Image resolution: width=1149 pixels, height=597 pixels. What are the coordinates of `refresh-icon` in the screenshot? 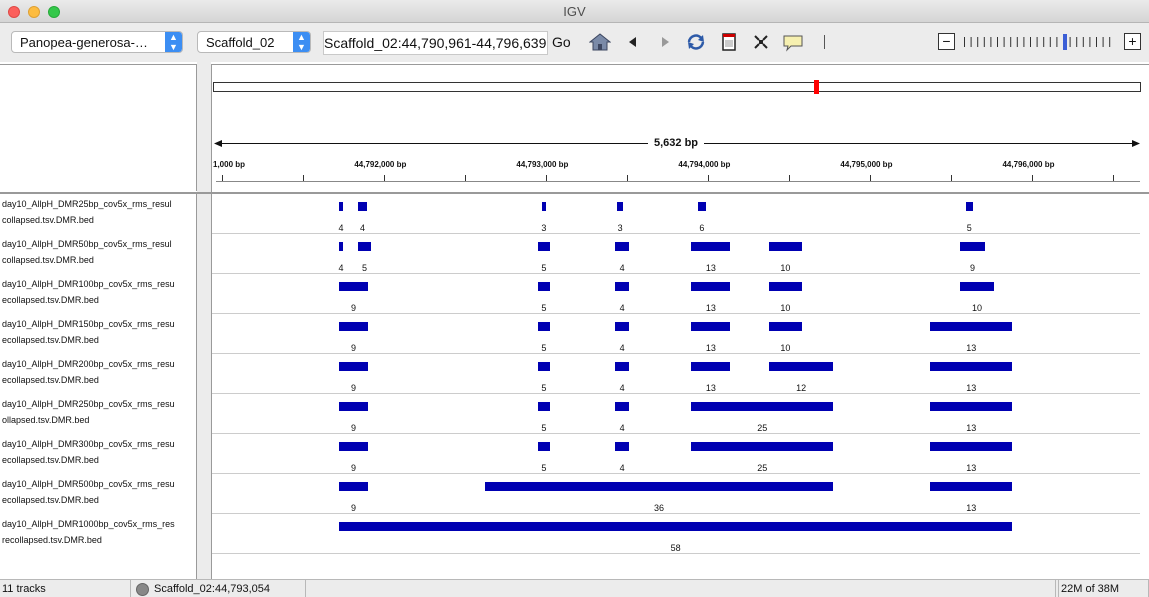 It's located at (696, 42).